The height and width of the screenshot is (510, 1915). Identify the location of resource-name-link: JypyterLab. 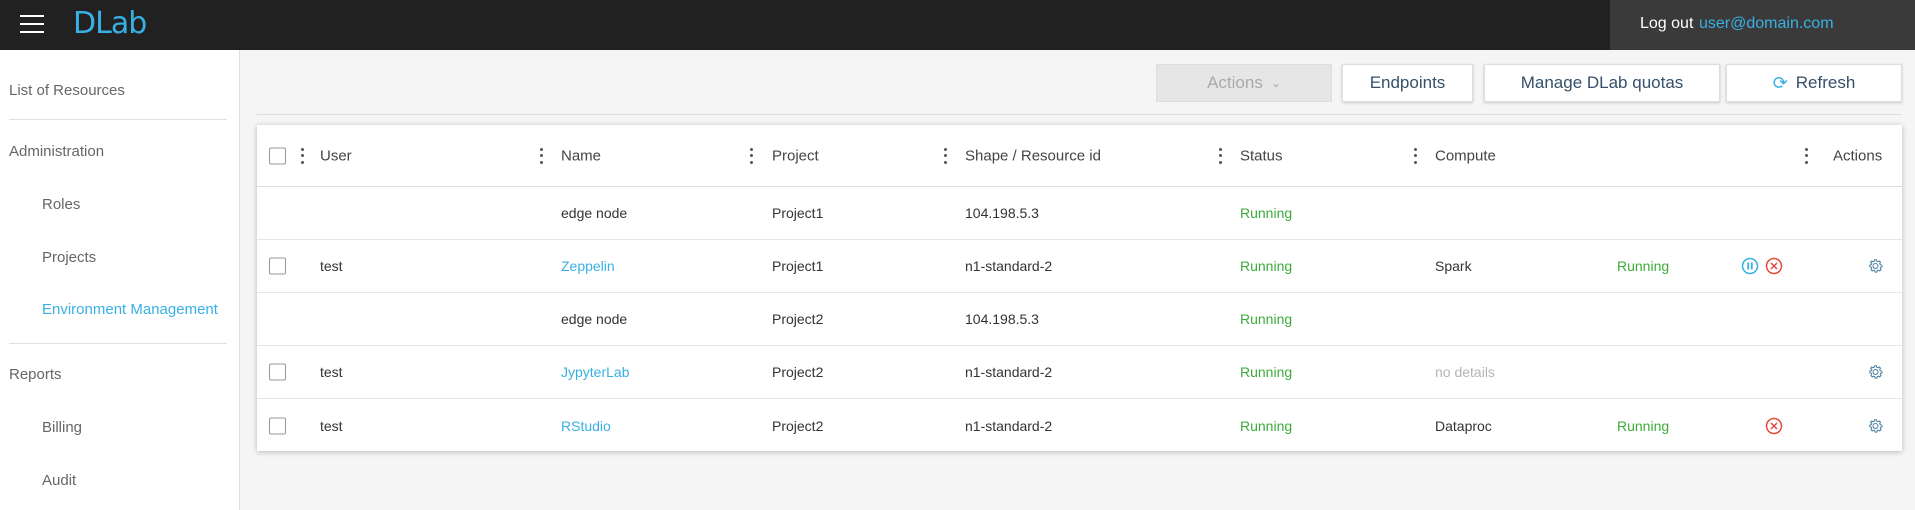
(595, 372).